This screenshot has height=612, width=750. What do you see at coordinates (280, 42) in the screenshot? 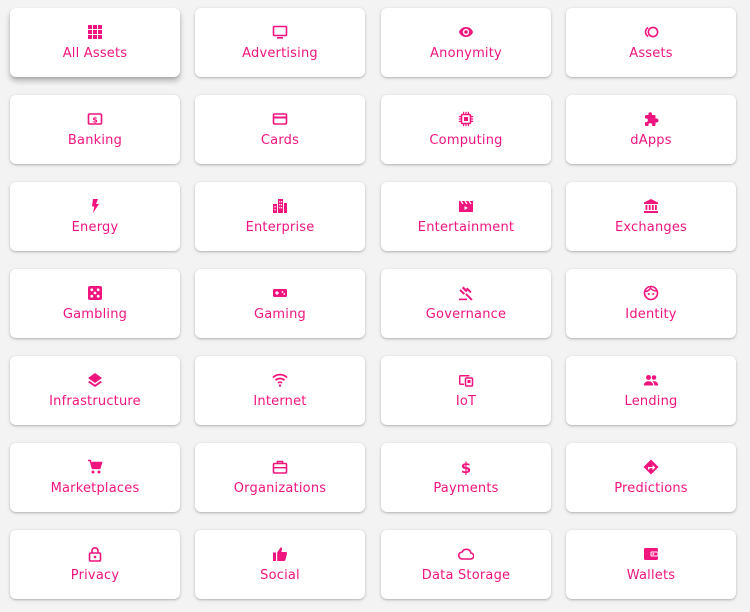
I see `category-card: Advertising` at bounding box center [280, 42].